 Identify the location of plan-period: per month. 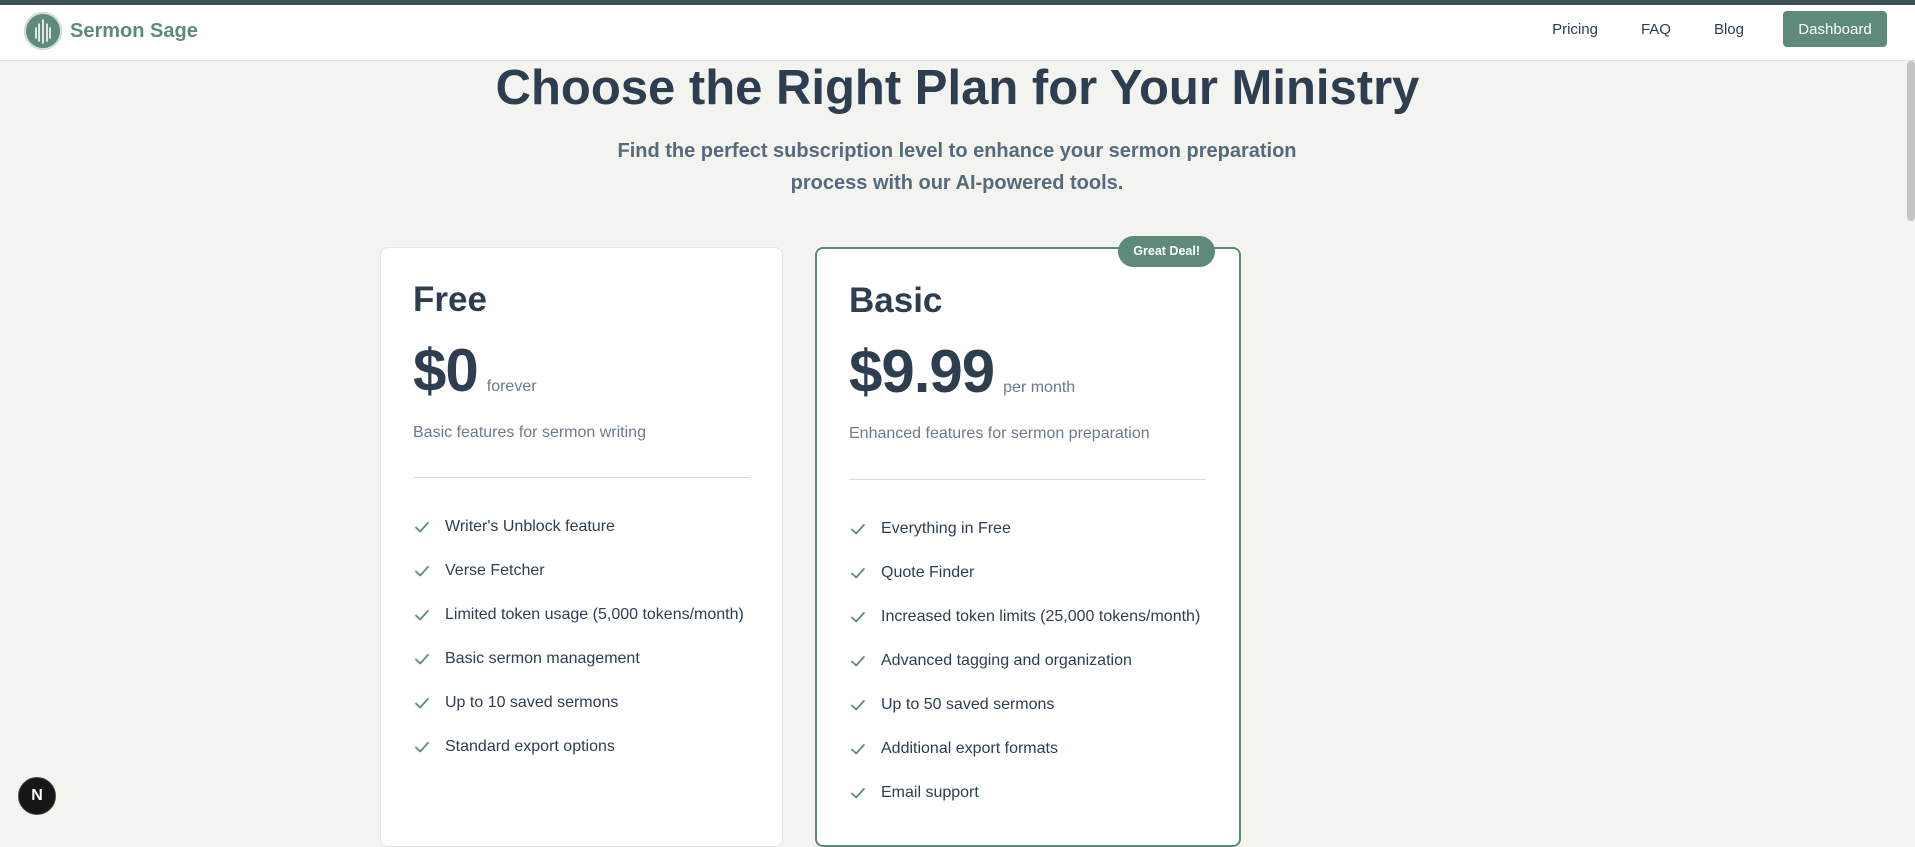
(1039, 387).